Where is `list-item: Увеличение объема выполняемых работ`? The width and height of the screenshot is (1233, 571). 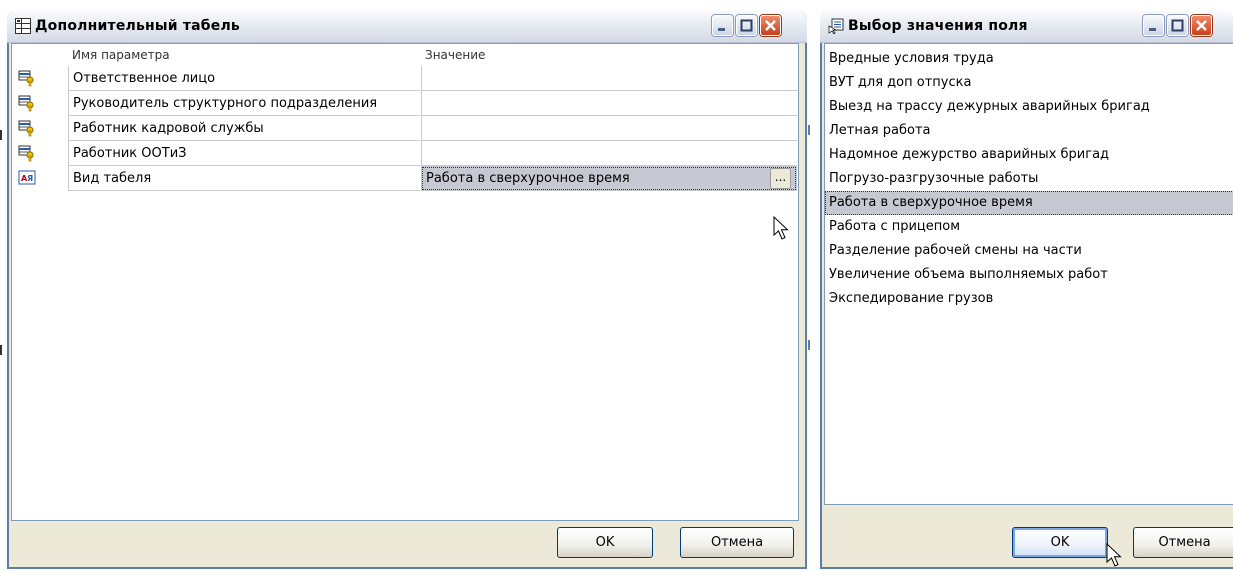
list-item: Увеличение объема выполняемых работ is located at coordinates (1029, 275).